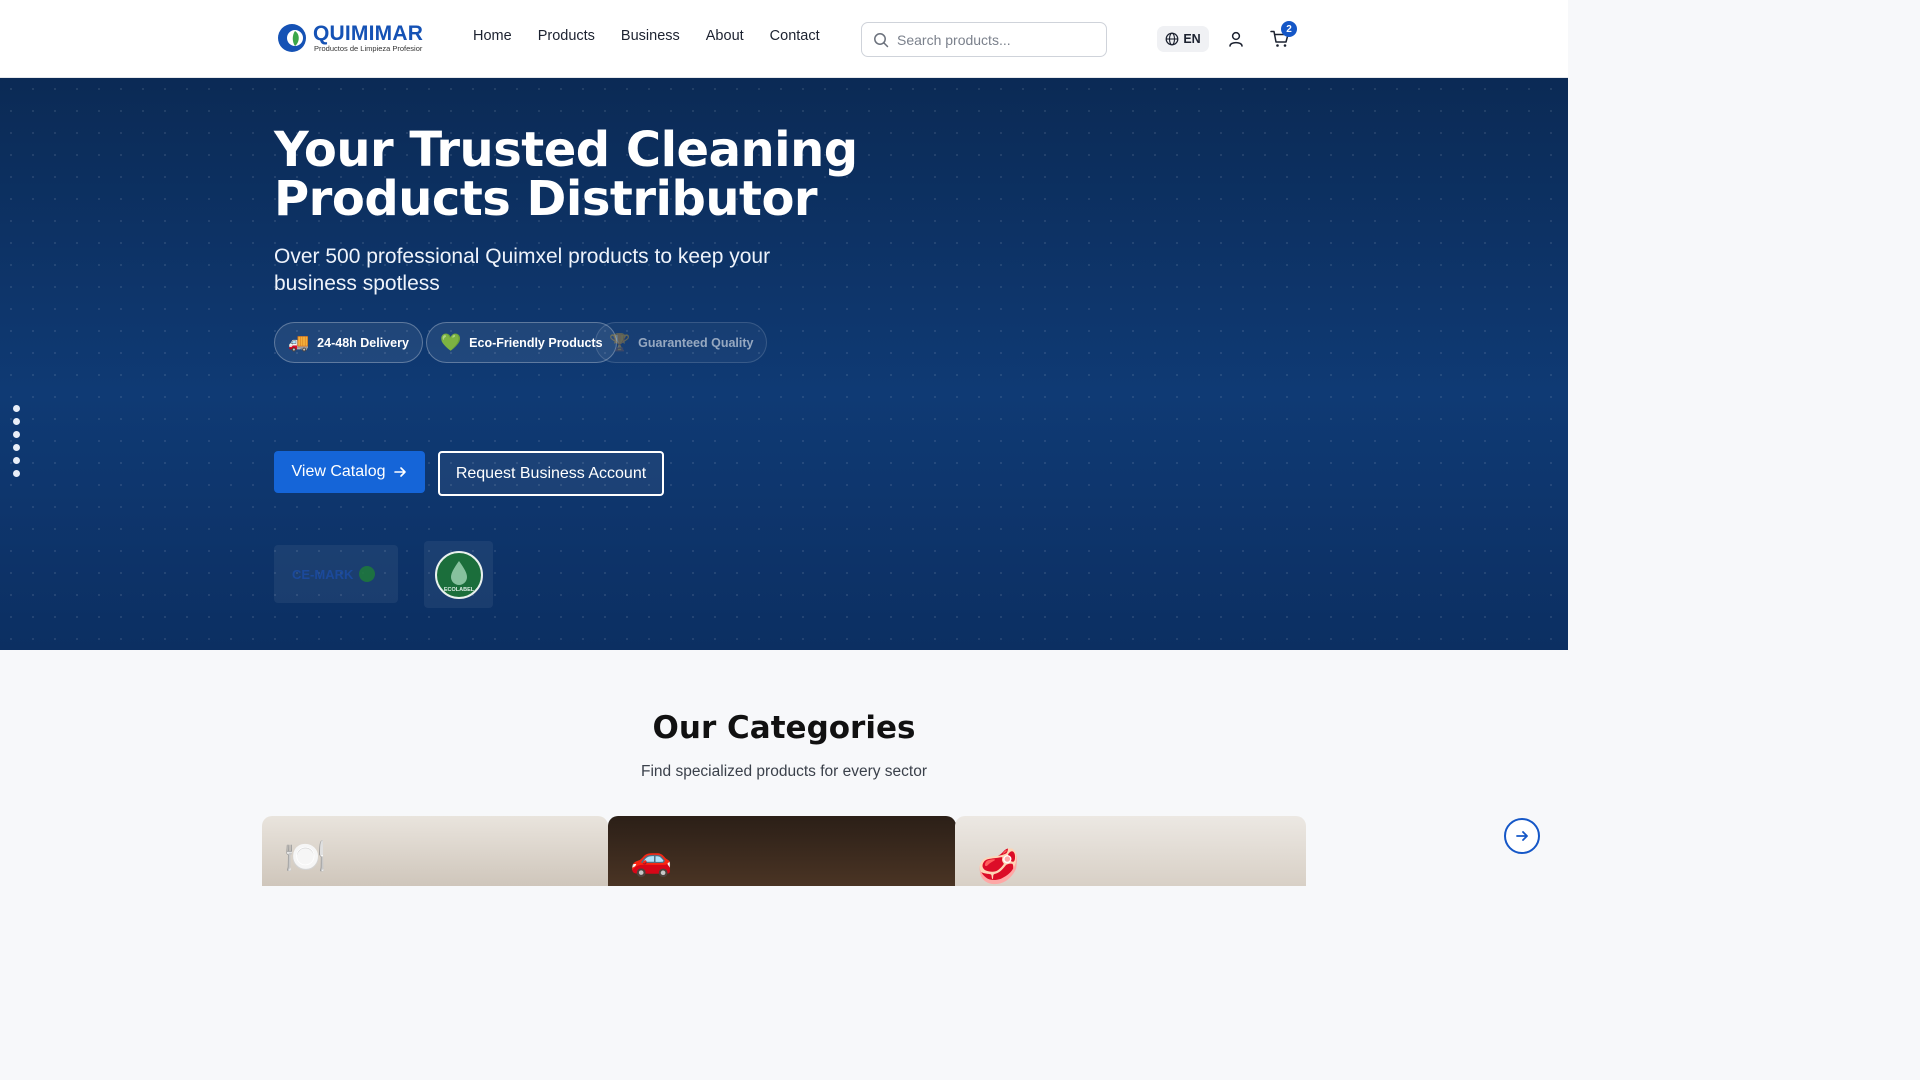  Describe the element at coordinates (16, 441) in the screenshot. I see `slide-indicators` at that location.